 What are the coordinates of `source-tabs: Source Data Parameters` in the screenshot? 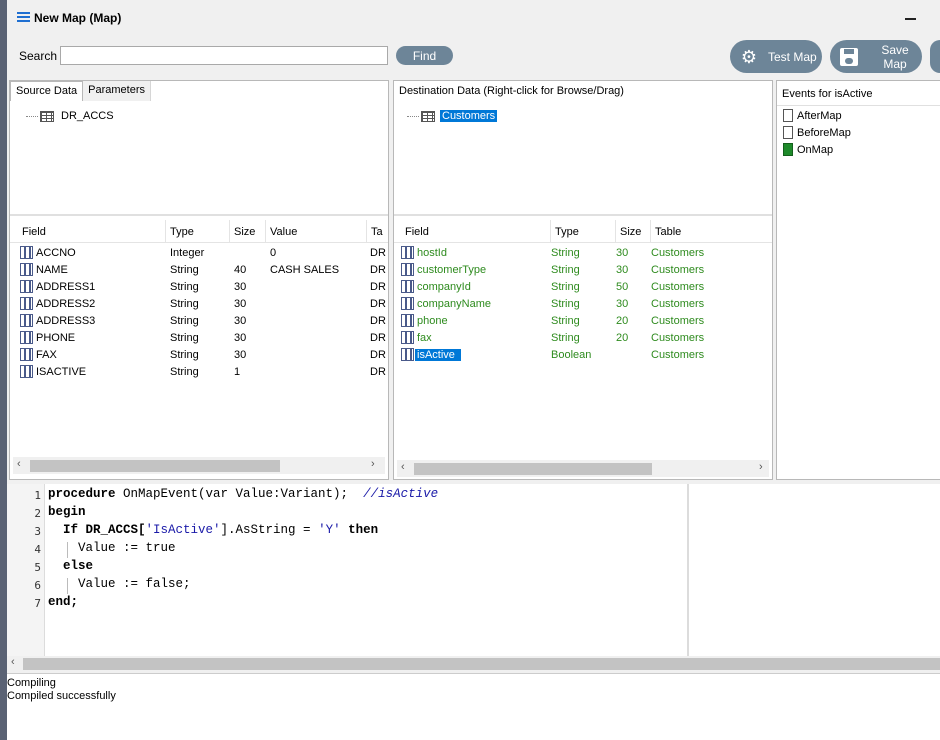 It's located at (81, 91).